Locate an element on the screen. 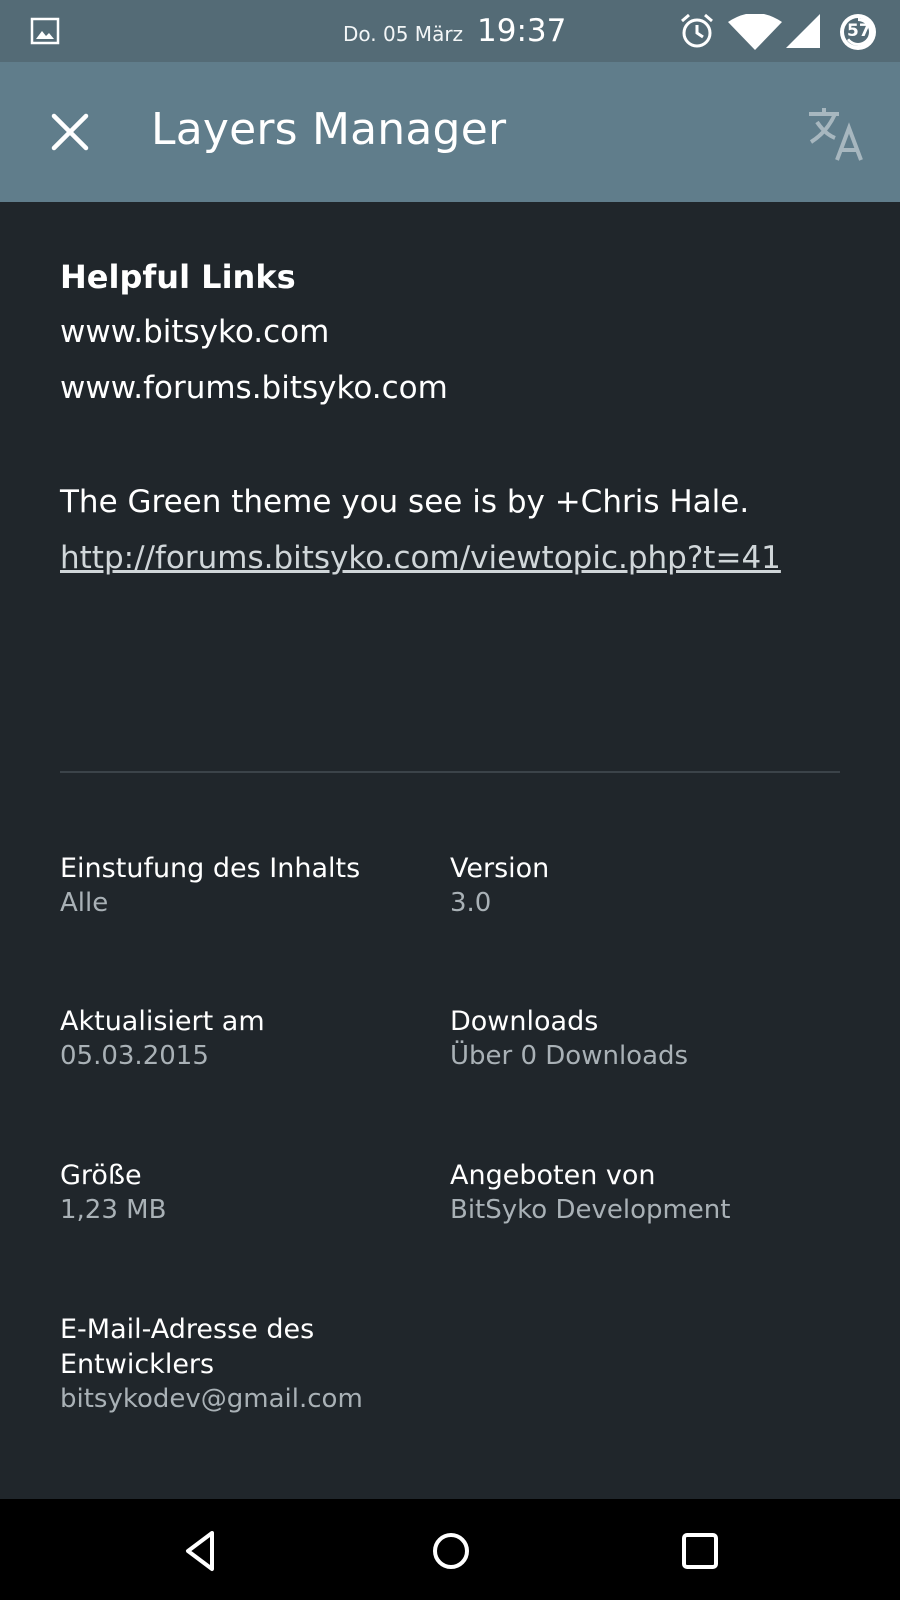  back-icon is located at coordinates (202, 1551).